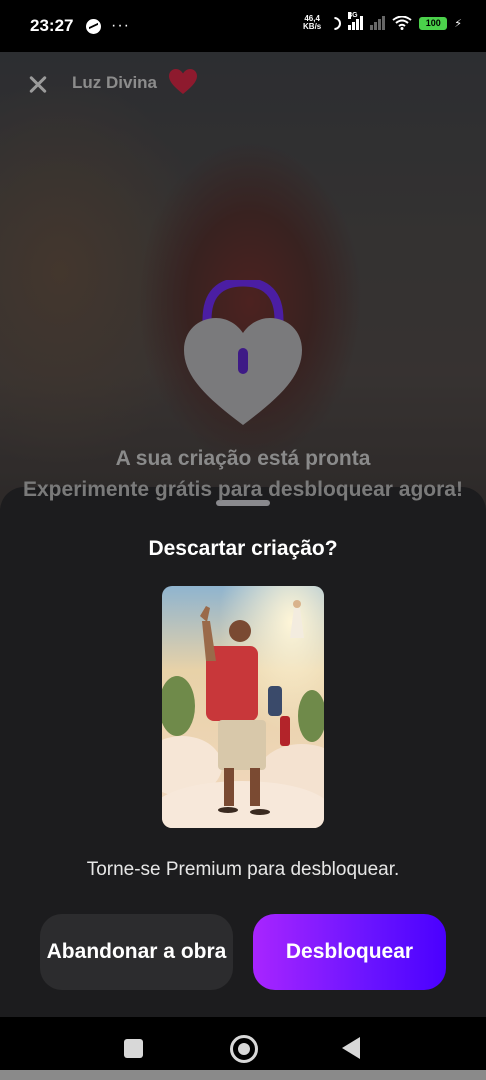 The image size is (486, 1080). What do you see at coordinates (108, 26) in the screenshot?
I see `status-notifications: ···` at bounding box center [108, 26].